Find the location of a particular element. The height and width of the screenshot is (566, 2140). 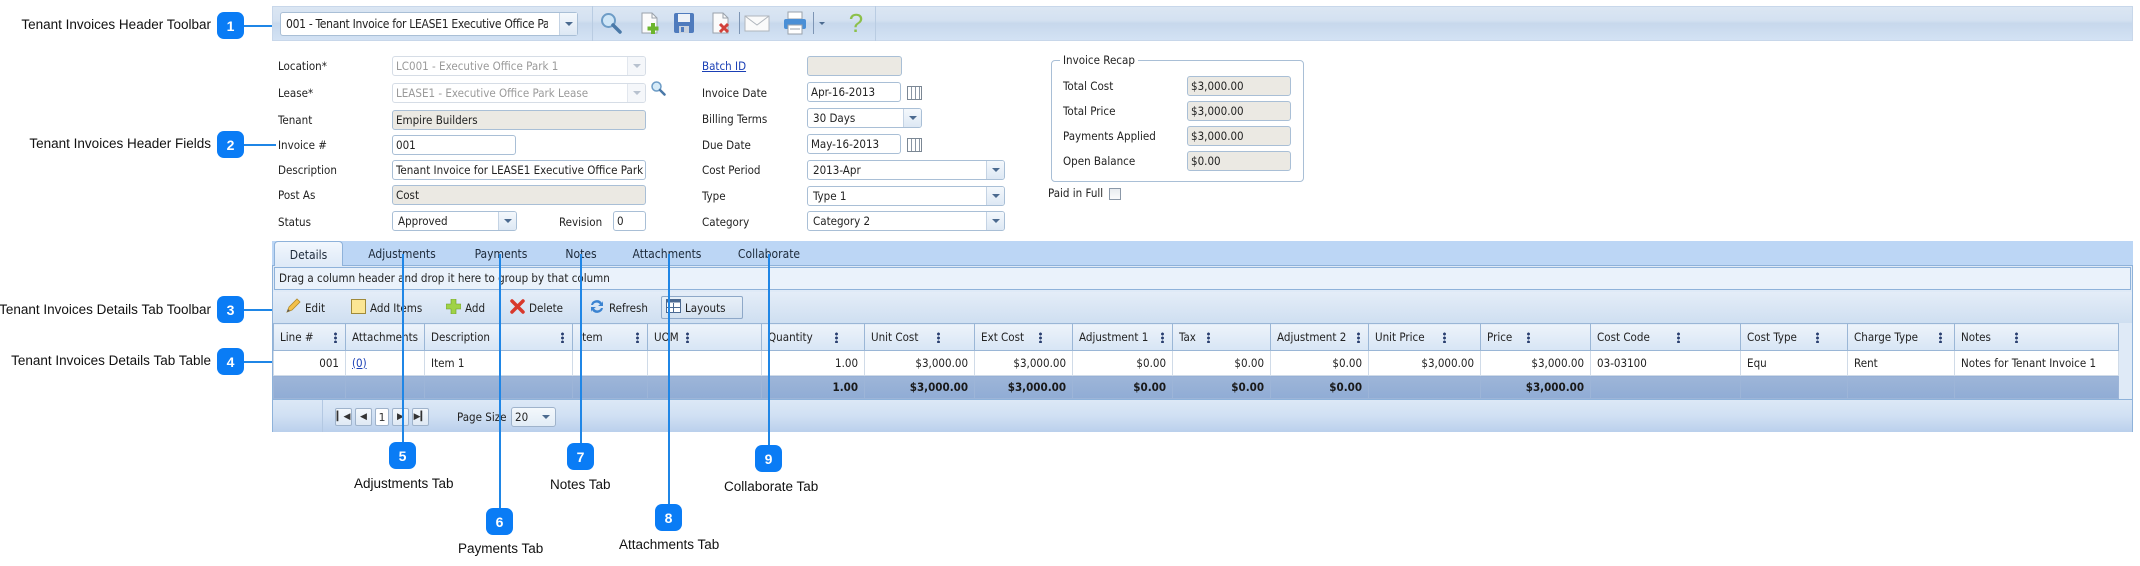

page-size-select: 20 is located at coordinates (533, 417).